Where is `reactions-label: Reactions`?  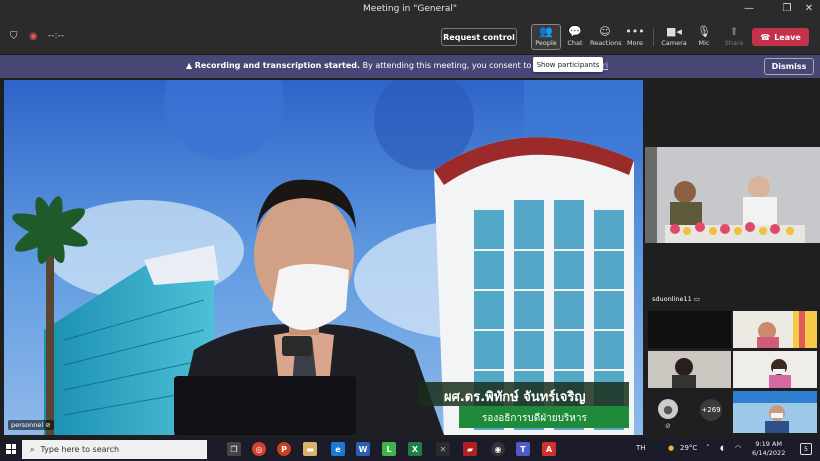
reactions-label: Reactions is located at coordinates (606, 43).